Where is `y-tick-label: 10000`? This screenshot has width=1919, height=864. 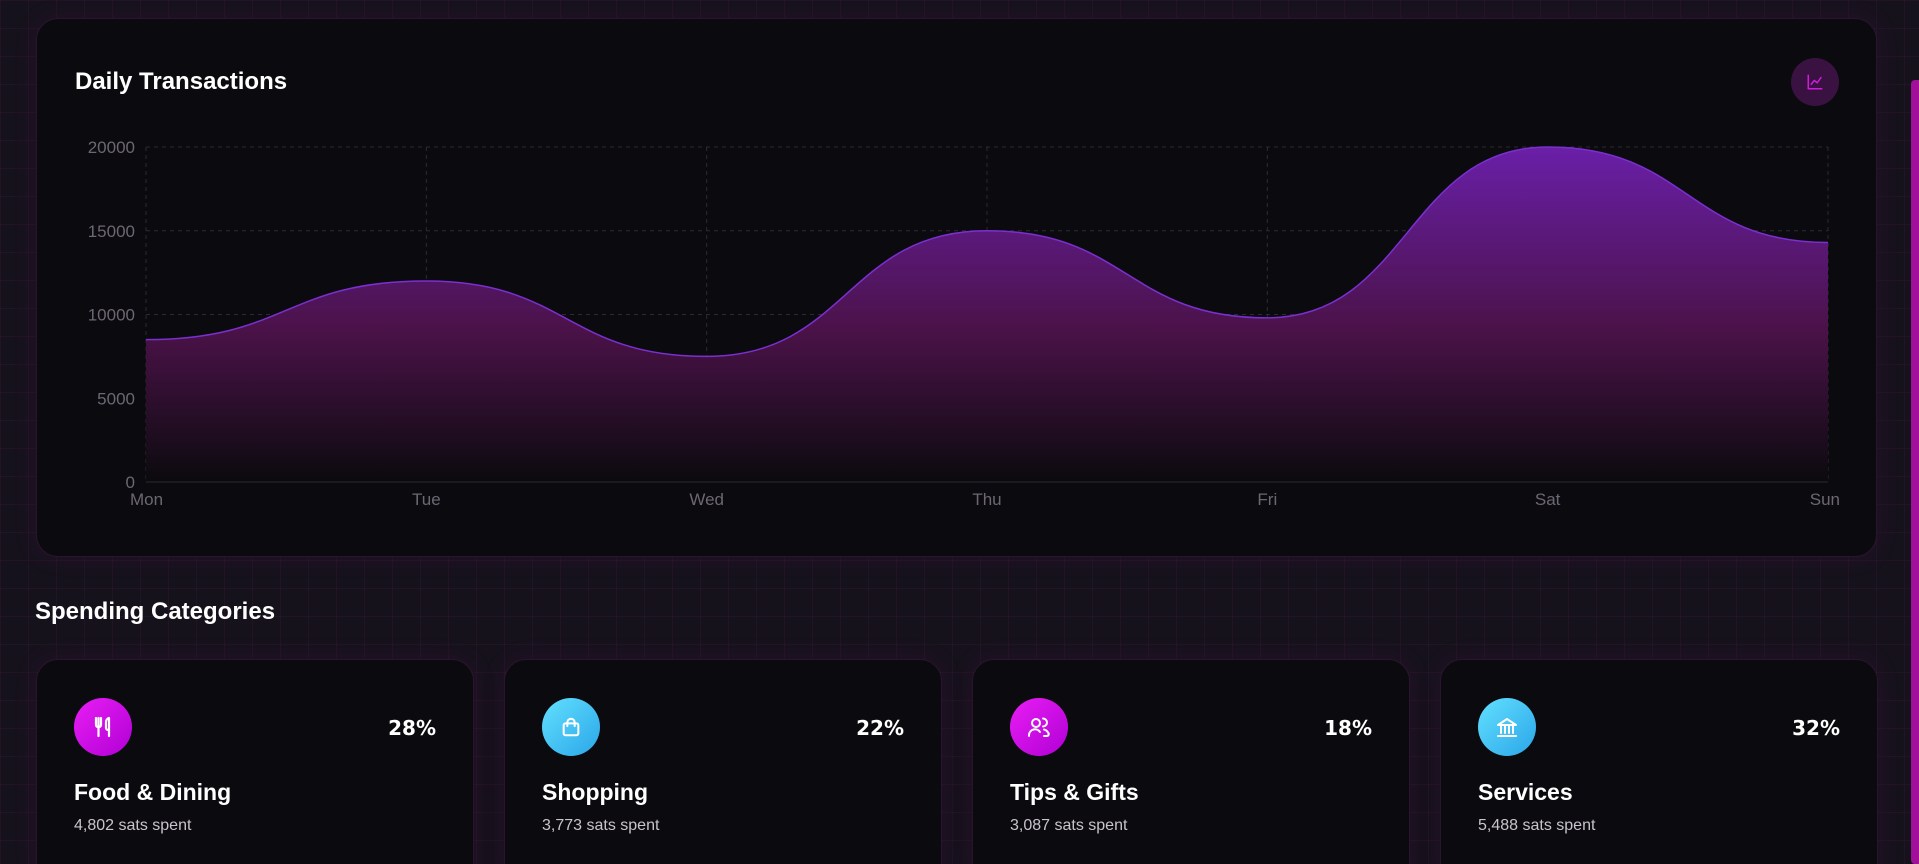 y-tick-label: 10000 is located at coordinates (111, 315).